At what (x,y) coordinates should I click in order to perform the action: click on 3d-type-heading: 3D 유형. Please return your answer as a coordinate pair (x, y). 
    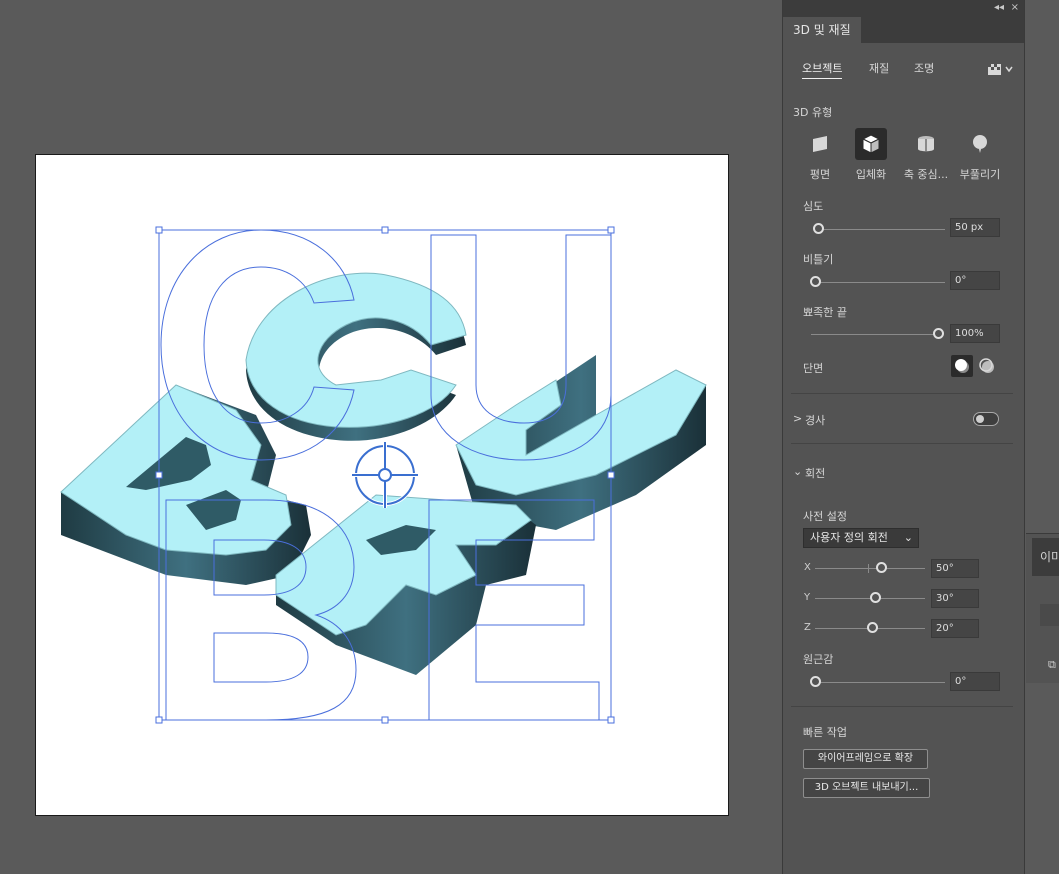
    Looking at the image, I should click on (813, 112).